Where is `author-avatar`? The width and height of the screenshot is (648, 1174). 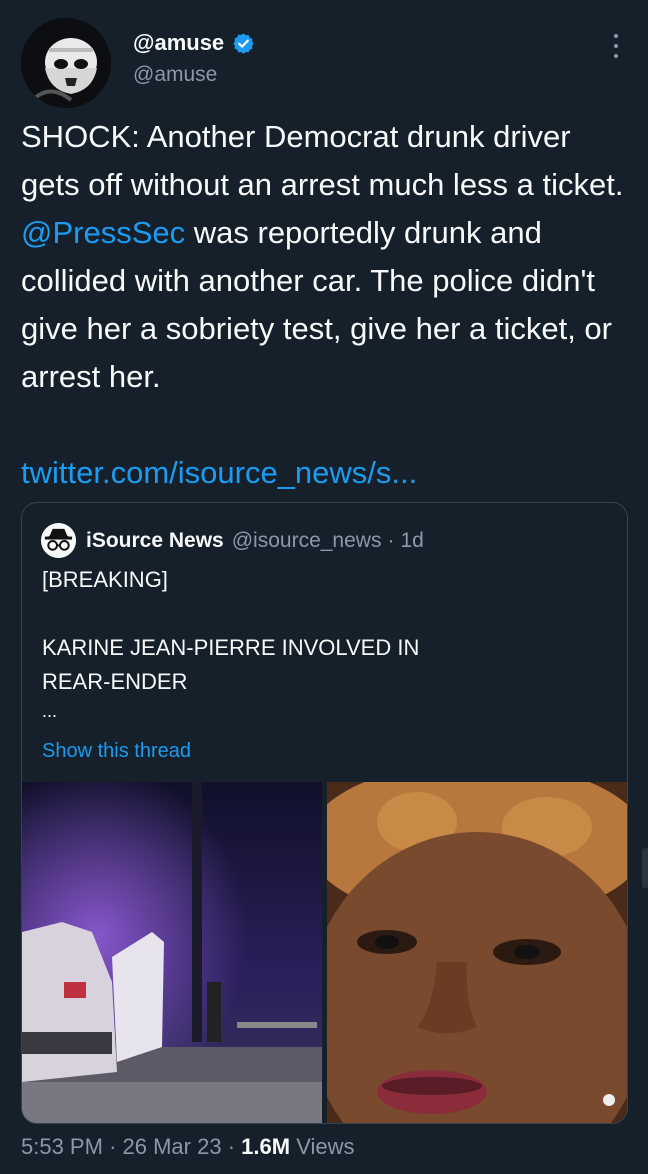
author-avatar is located at coordinates (66, 63).